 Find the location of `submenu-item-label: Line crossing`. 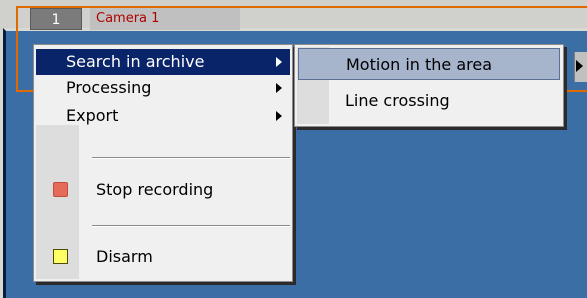

submenu-item-label: Line crossing is located at coordinates (397, 100).